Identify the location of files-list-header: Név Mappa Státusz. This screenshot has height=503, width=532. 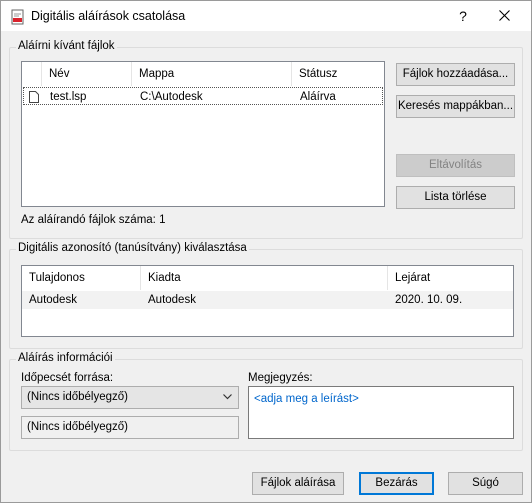
(203, 74).